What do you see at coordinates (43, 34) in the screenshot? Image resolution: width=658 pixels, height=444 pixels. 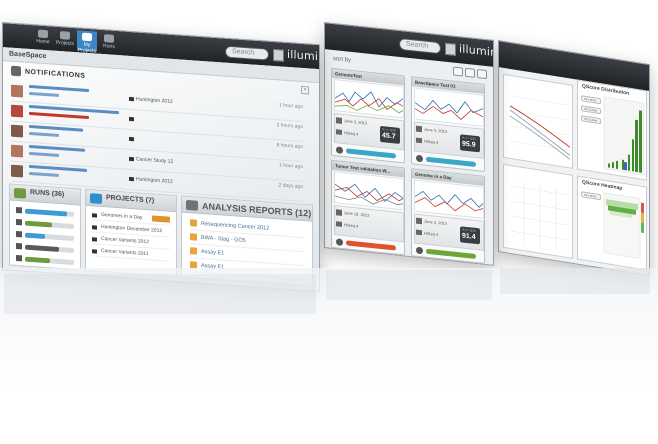 I see `home-icon` at bounding box center [43, 34].